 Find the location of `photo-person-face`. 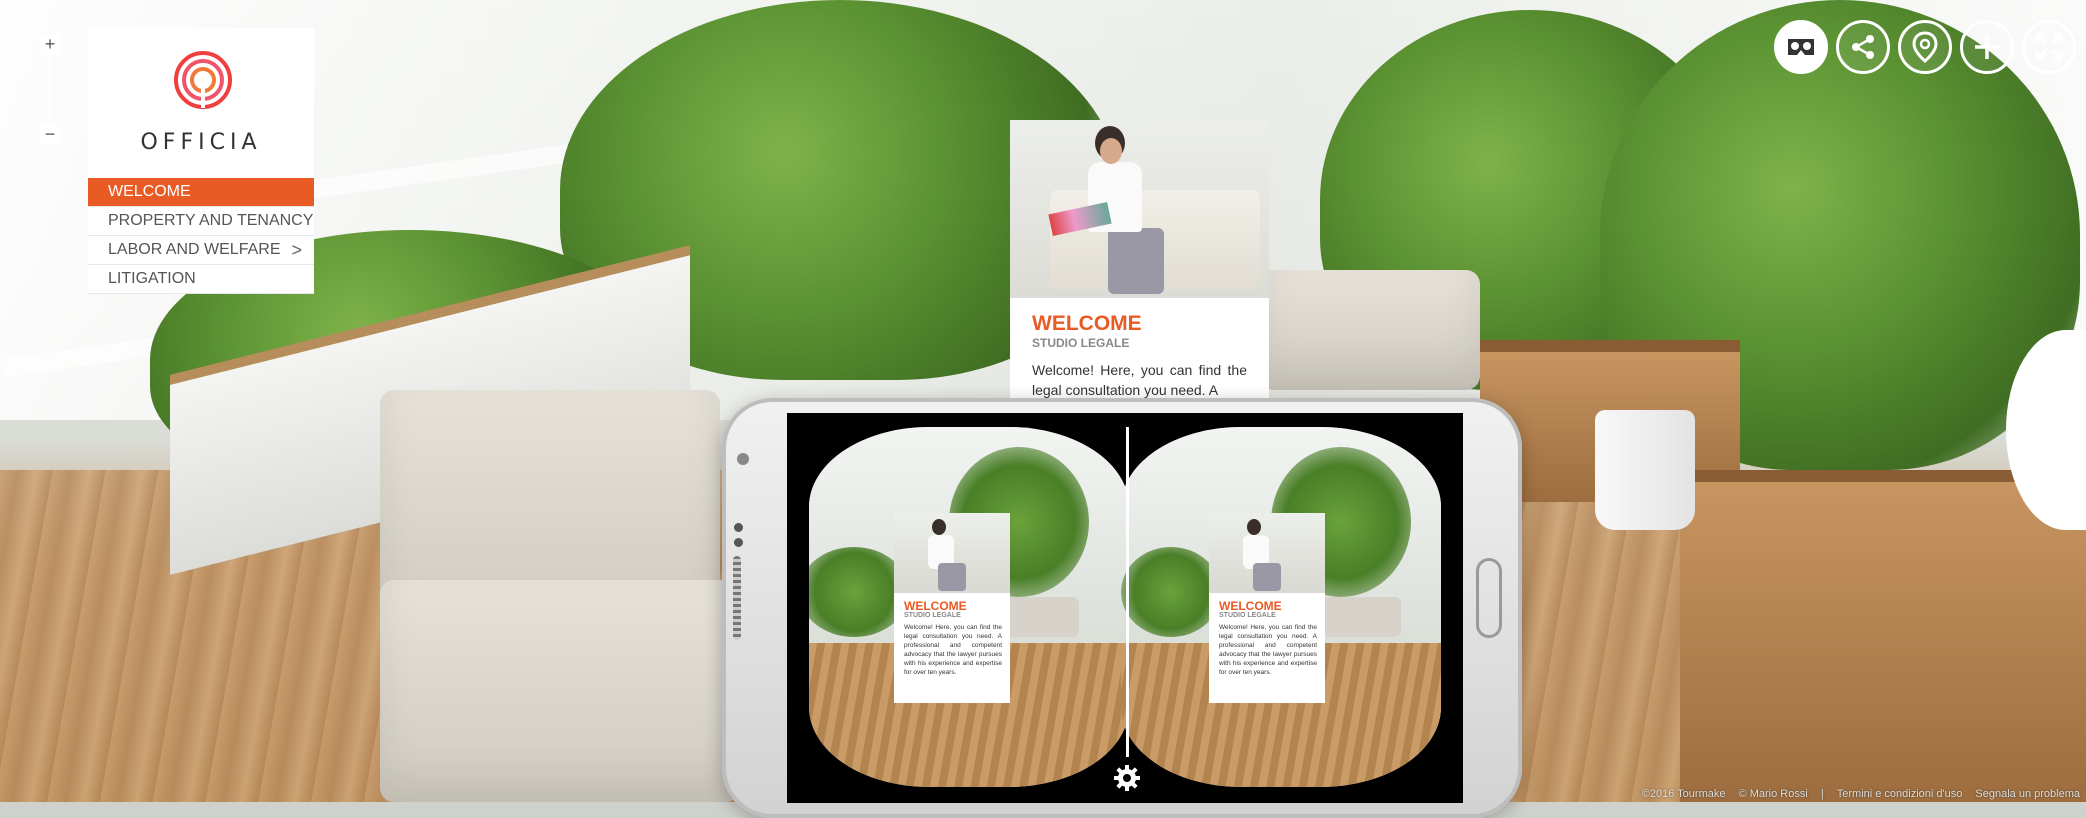

photo-person-face is located at coordinates (1111, 151).